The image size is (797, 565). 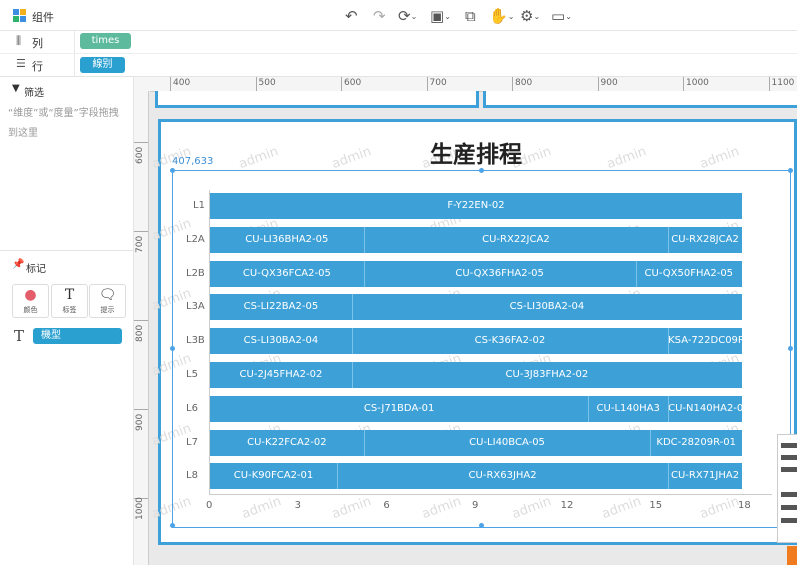 I want to click on label-button: T 标签, so click(x=69, y=301).